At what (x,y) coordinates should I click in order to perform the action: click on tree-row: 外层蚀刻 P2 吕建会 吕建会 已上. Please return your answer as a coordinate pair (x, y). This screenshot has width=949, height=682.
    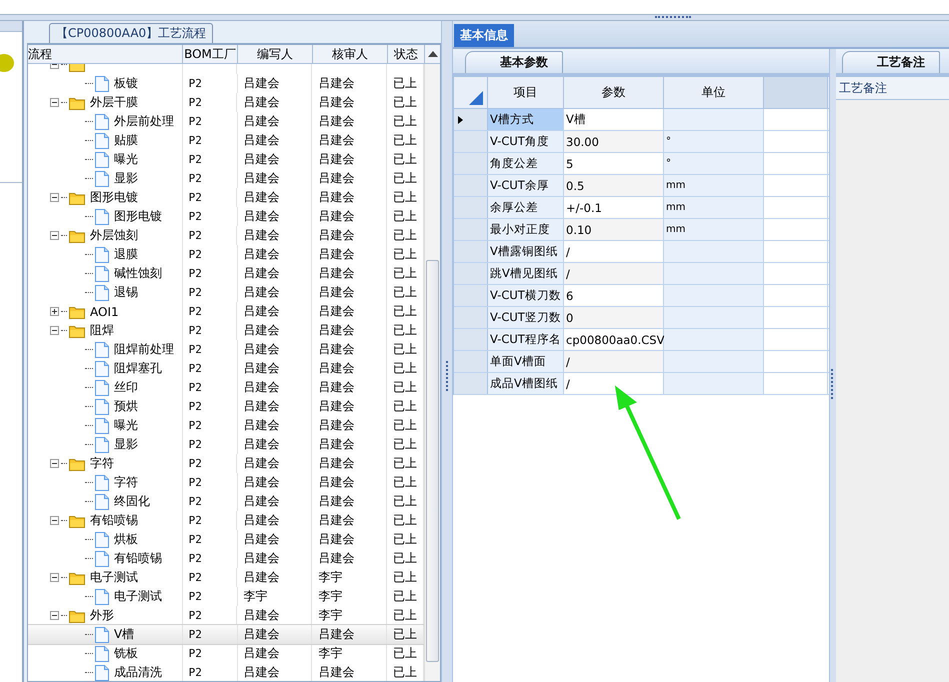
    Looking at the image, I should click on (226, 235).